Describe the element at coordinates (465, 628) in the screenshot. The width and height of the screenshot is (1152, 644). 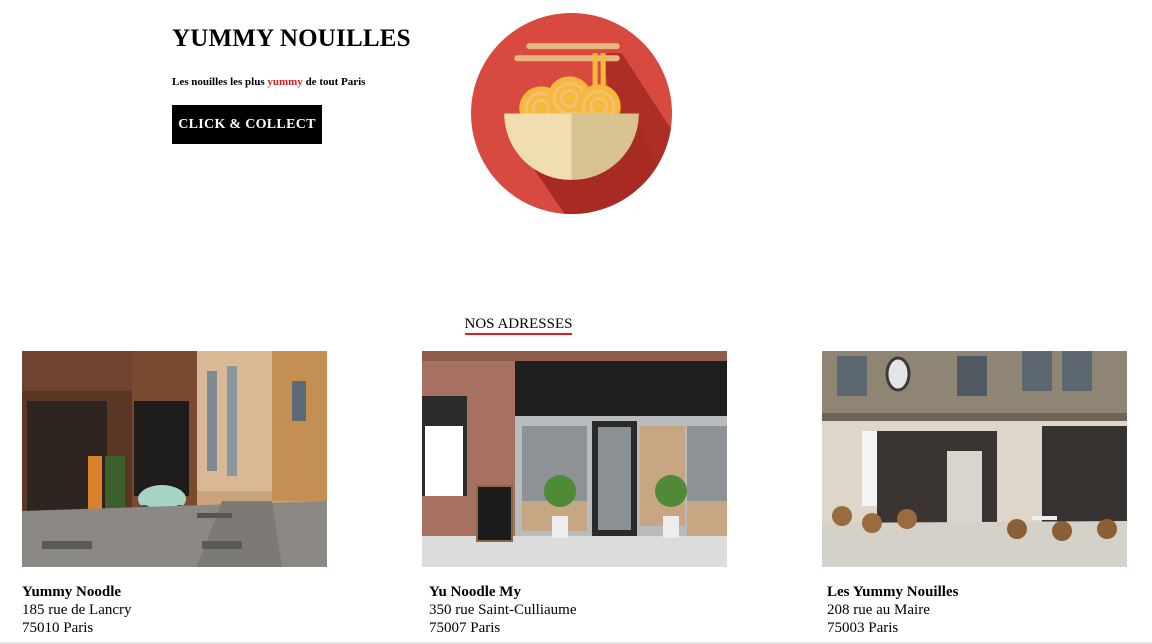
I see `address-city: 75007 Paris` at that location.